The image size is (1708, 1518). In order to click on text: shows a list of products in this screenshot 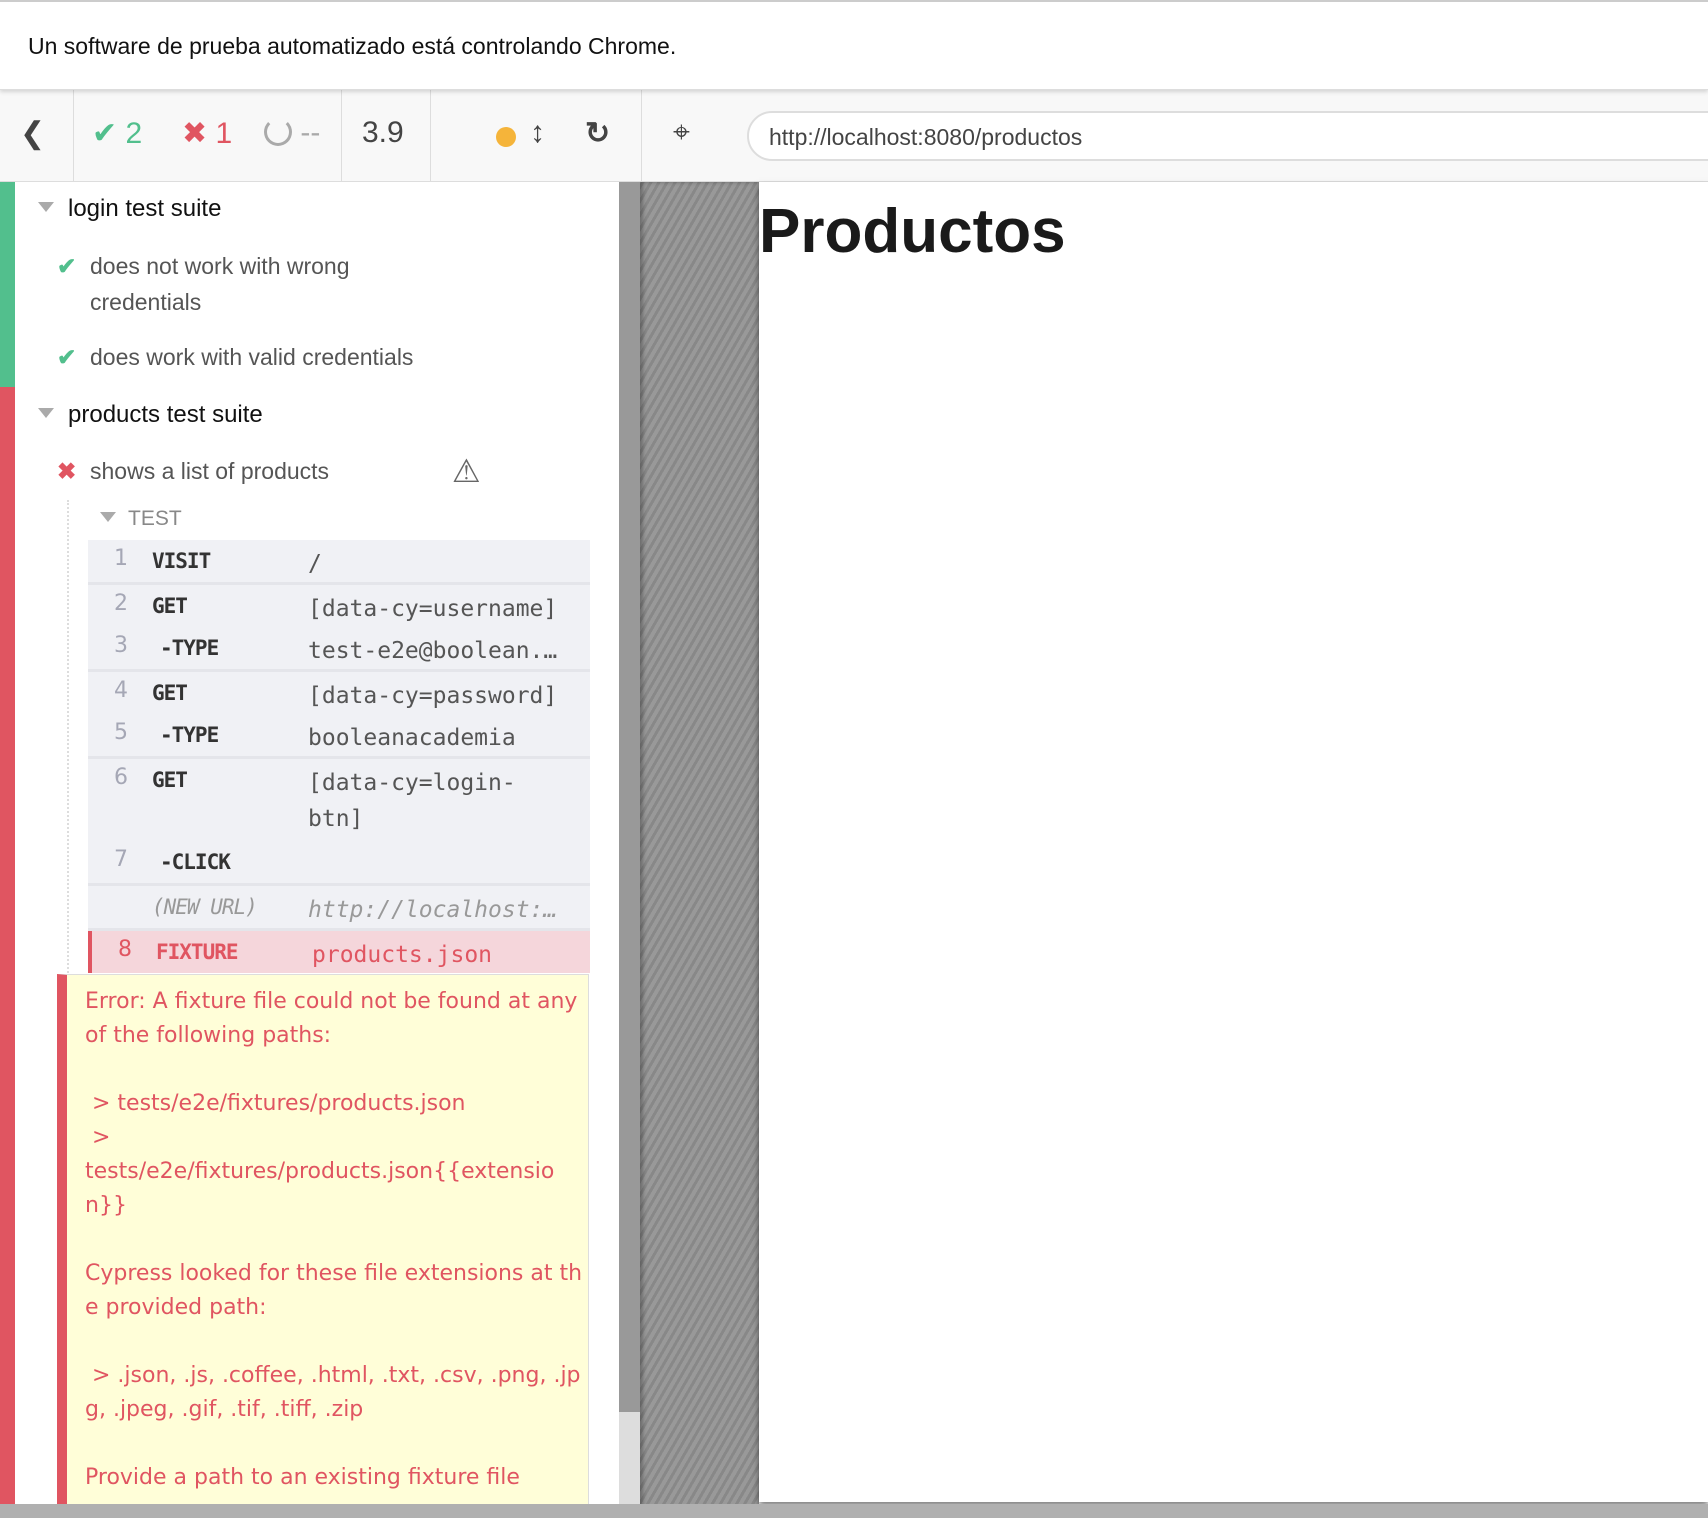, I will do `click(210, 471)`.